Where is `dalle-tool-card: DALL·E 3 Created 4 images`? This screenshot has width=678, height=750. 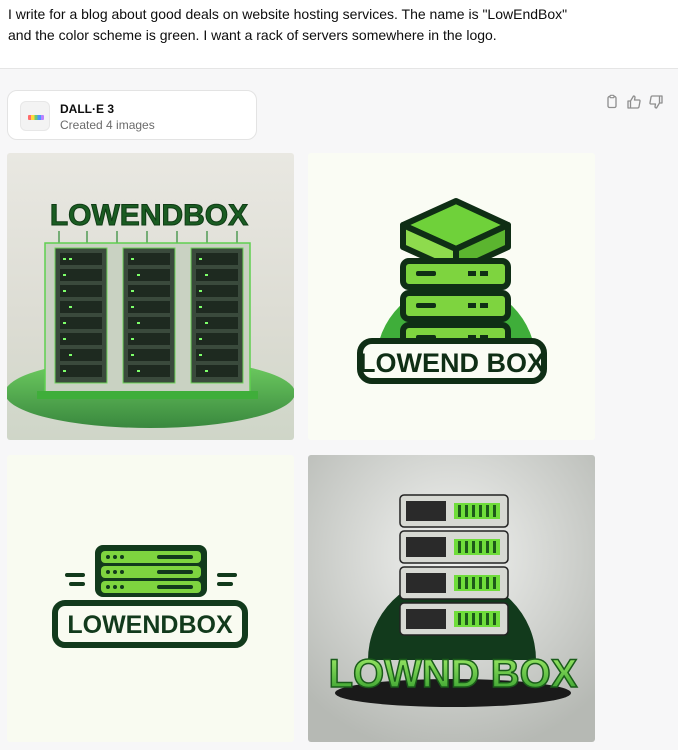 dalle-tool-card: DALL·E 3 Created 4 images is located at coordinates (132, 115).